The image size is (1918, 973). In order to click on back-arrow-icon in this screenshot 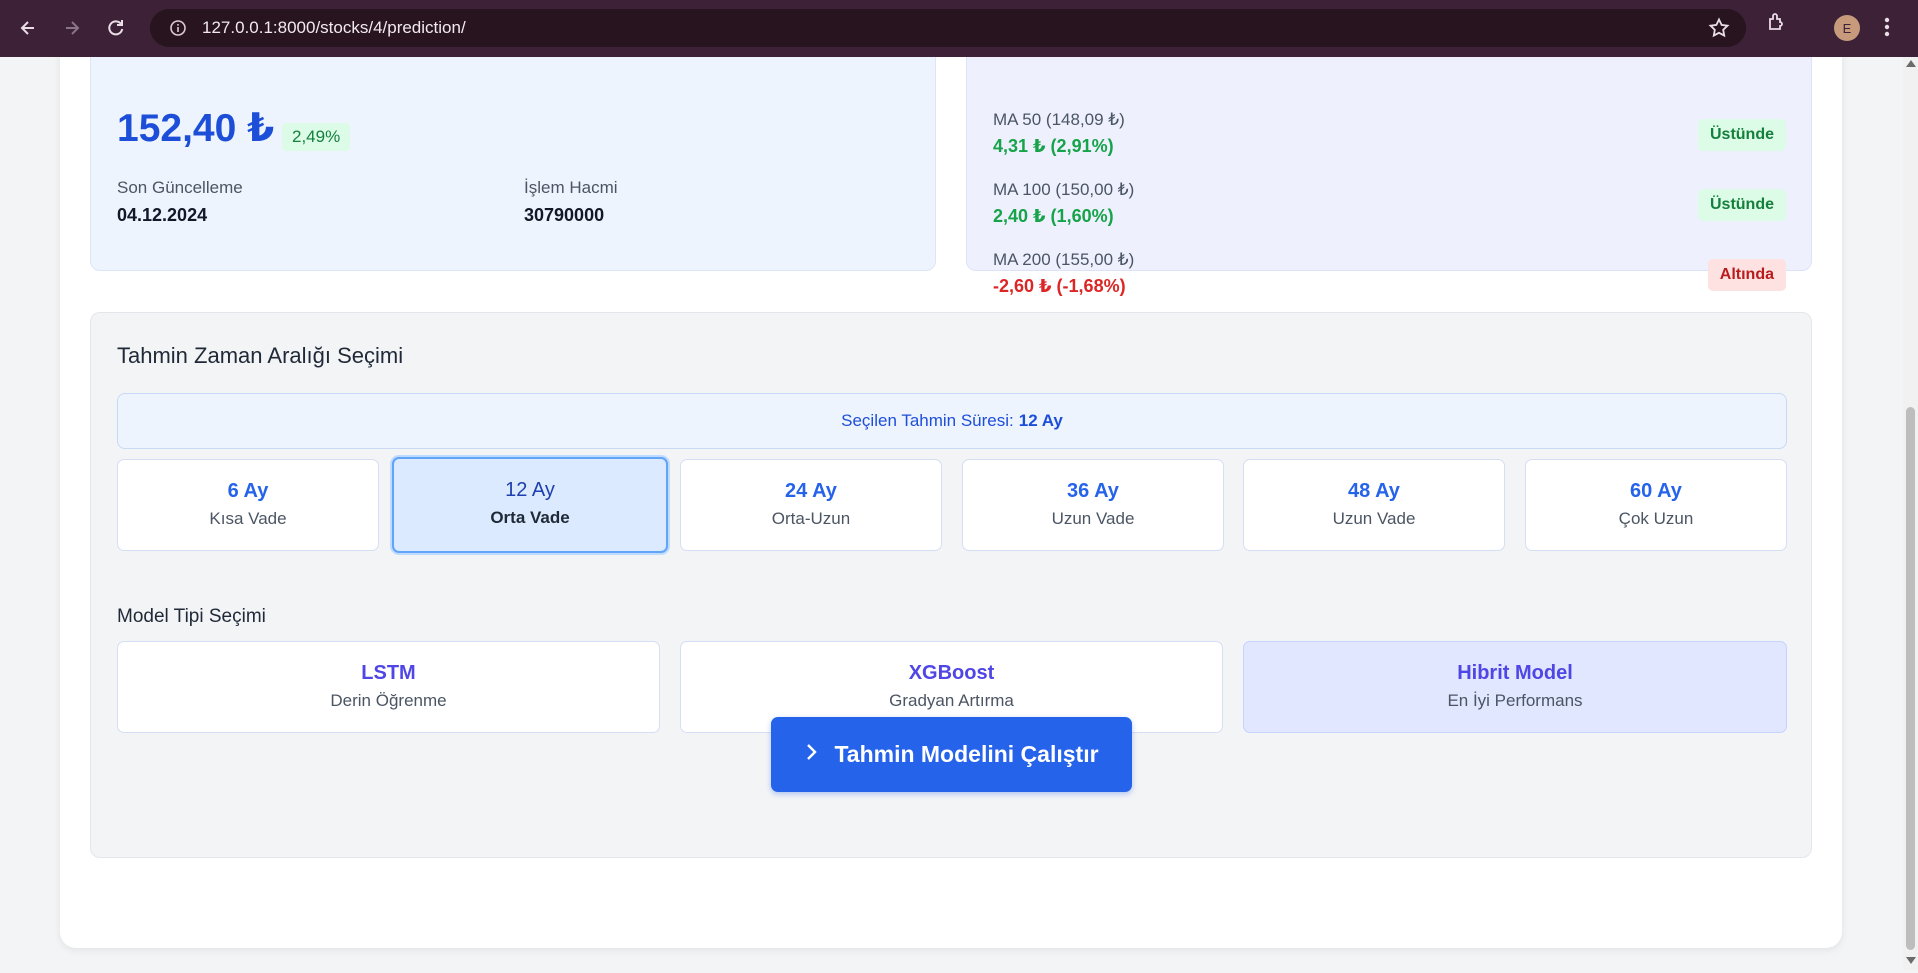, I will do `click(28, 28)`.